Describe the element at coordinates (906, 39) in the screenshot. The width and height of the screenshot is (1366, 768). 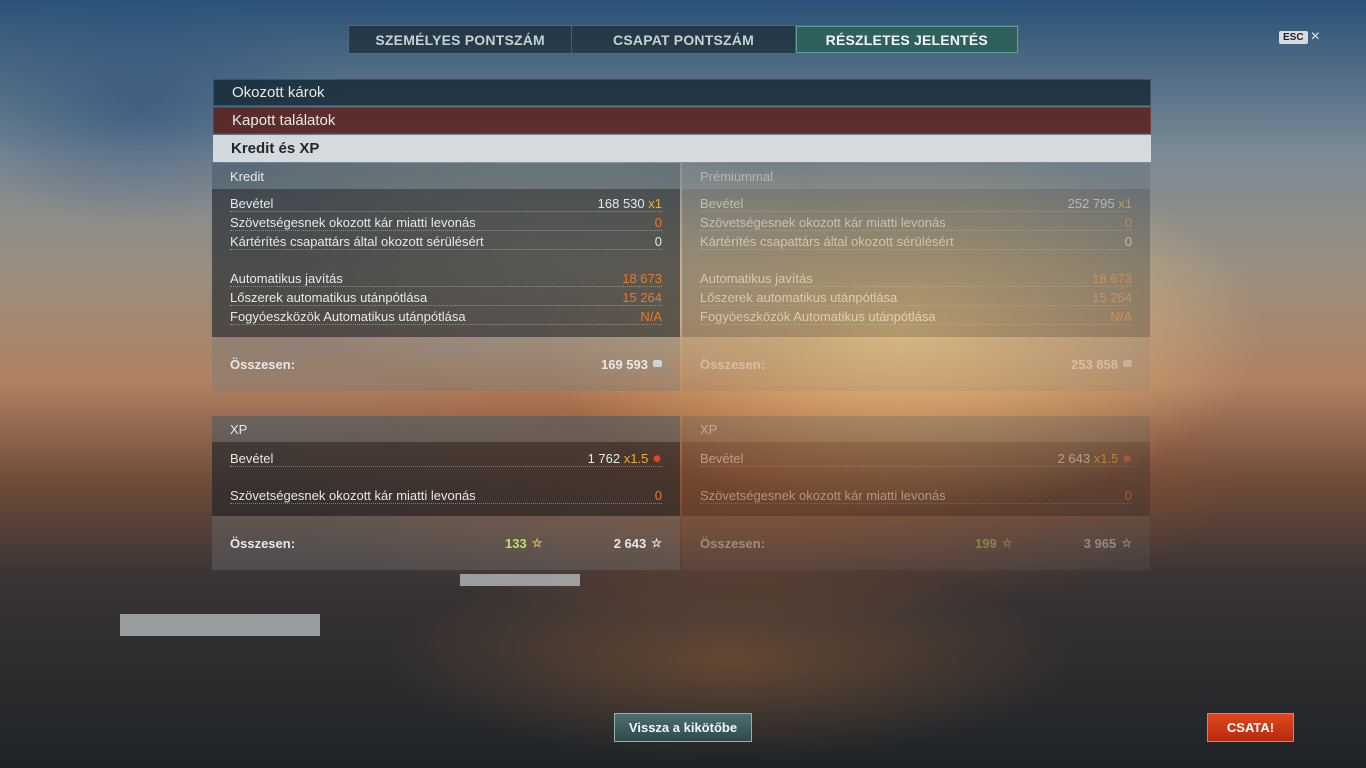
I see `tab-detailed-report: RÉSZLETES JELENTÉS` at that location.